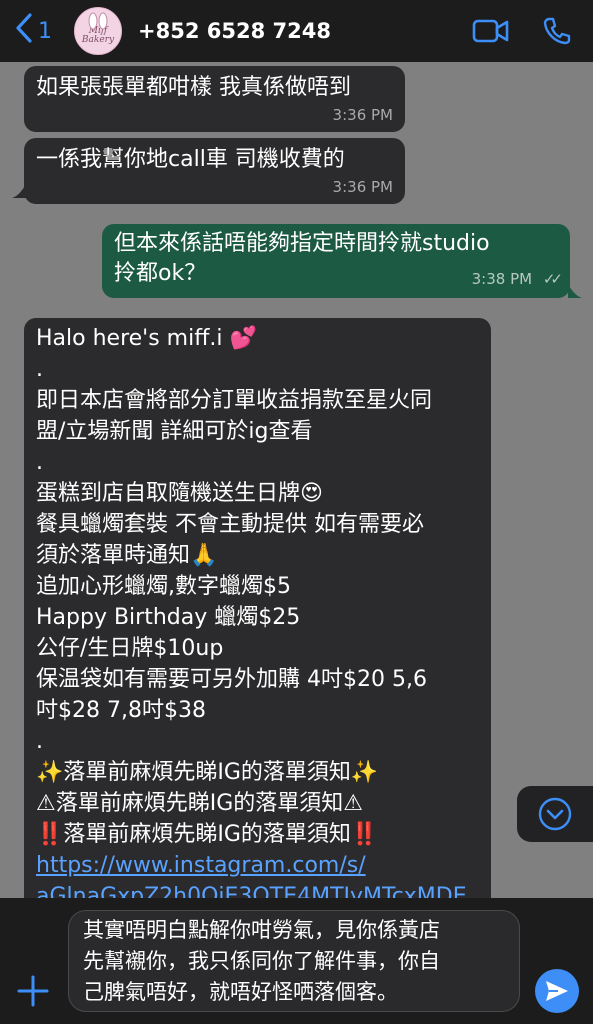 This screenshot has width=593, height=1024. I want to click on draft-line: 己脾氣唔好，就唔好怪哂落個客。, so click(240, 992).